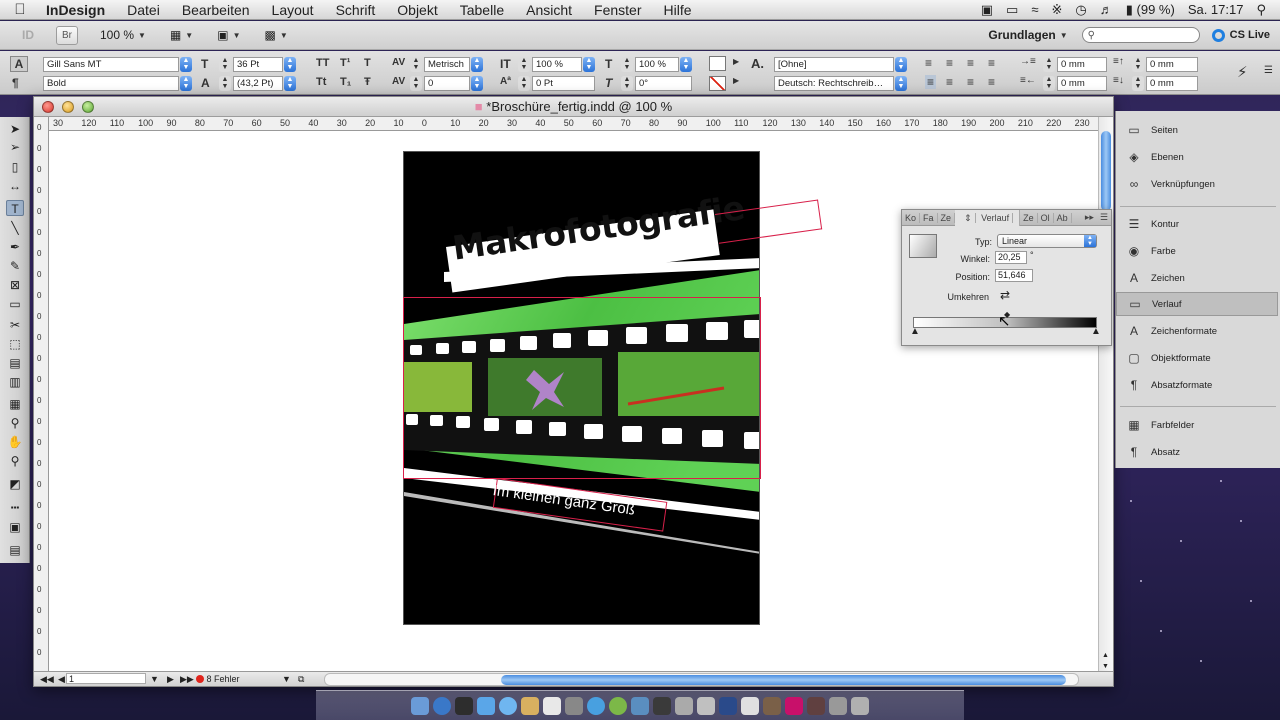 Image resolution: width=1280 pixels, height=720 pixels. I want to click on fill-stroke-icon: ◩, so click(15, 484).